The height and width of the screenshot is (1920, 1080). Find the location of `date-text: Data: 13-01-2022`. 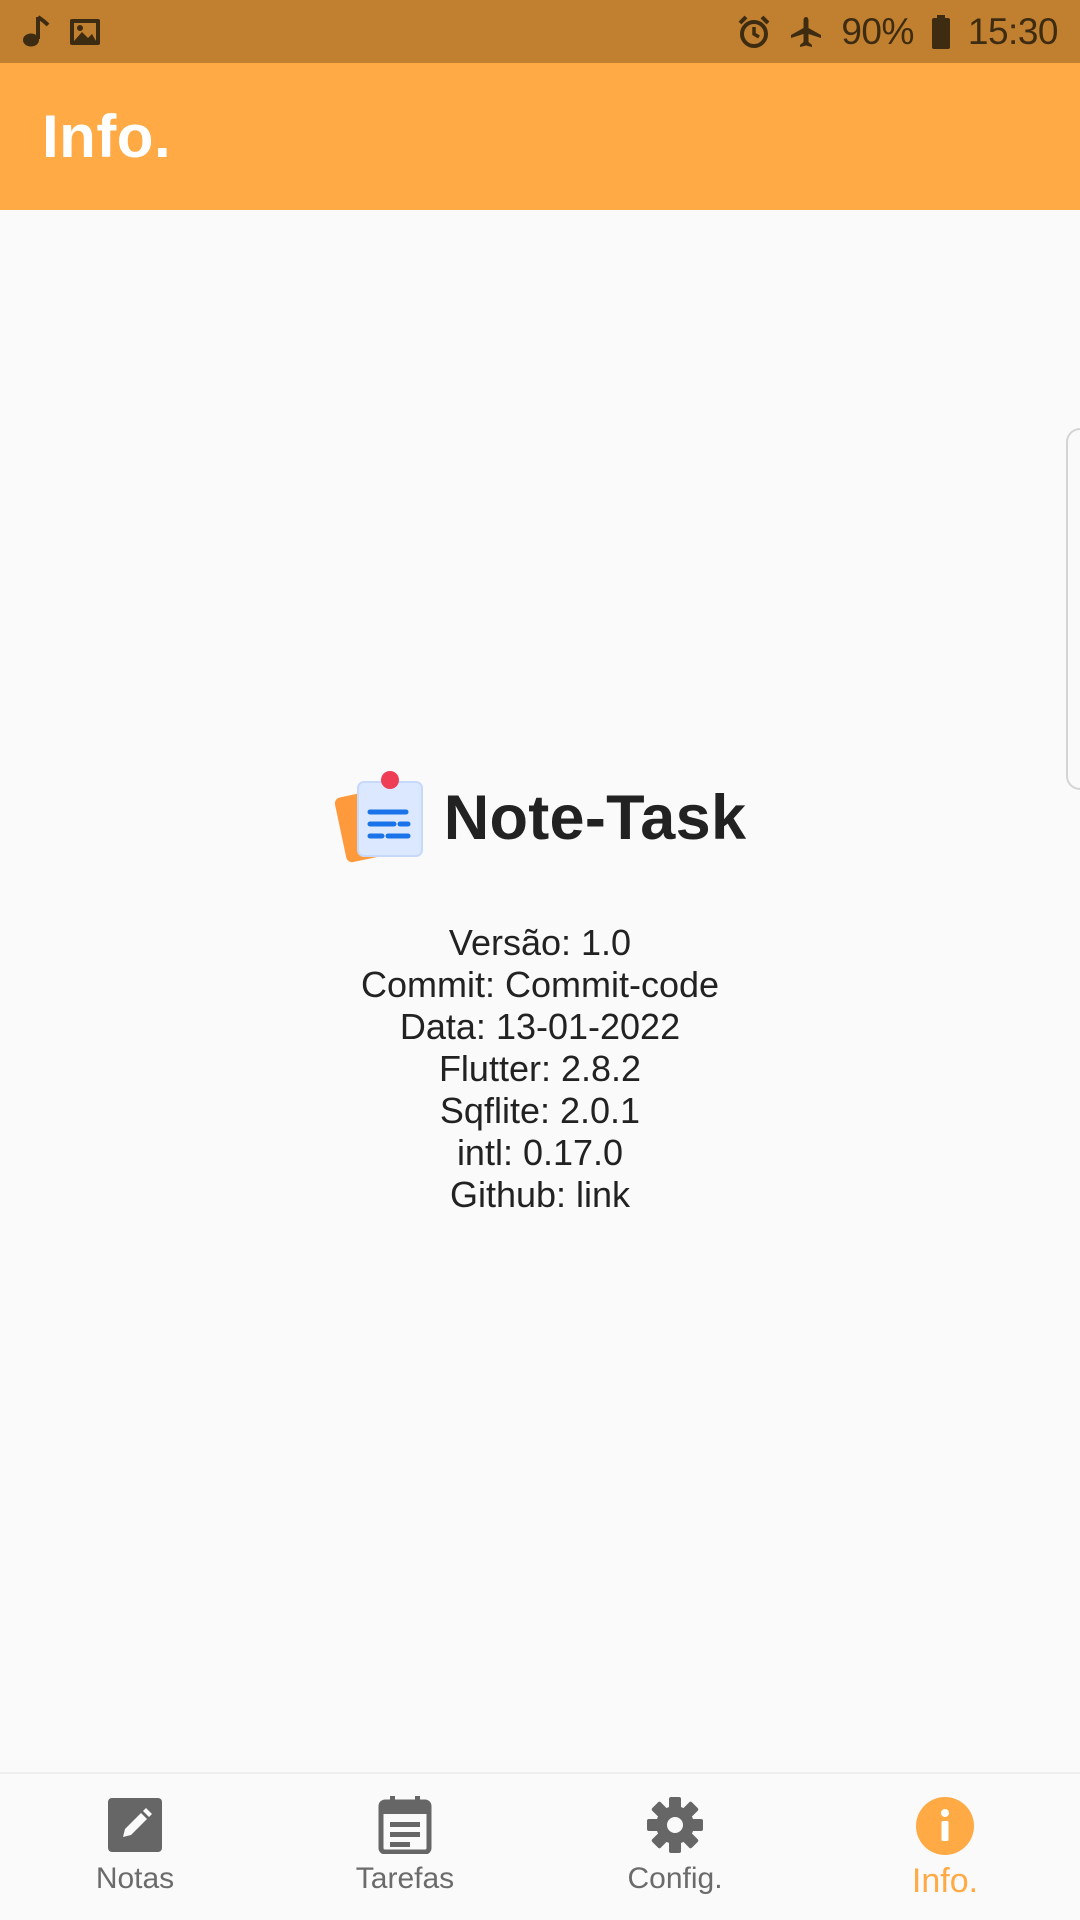

date-text: Data: 13-01-2022 is located at coordinates (540, 1026).